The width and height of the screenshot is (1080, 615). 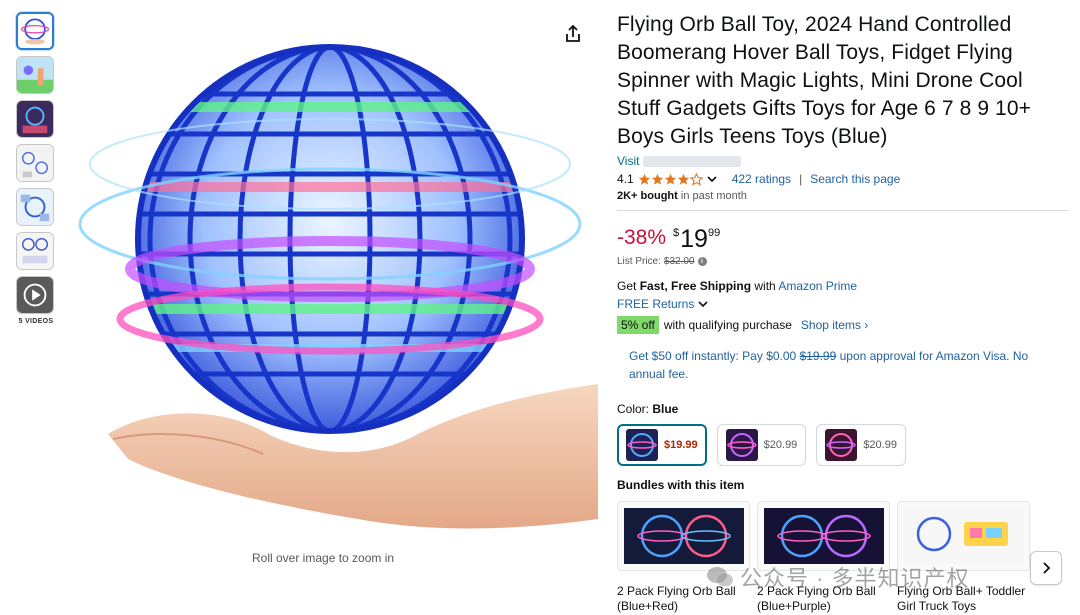 What do you see at coordinates (36, 321) in the screenshot?
I see `videos-count-label: 5 VIDEOS` at bounding box center [36, 321].